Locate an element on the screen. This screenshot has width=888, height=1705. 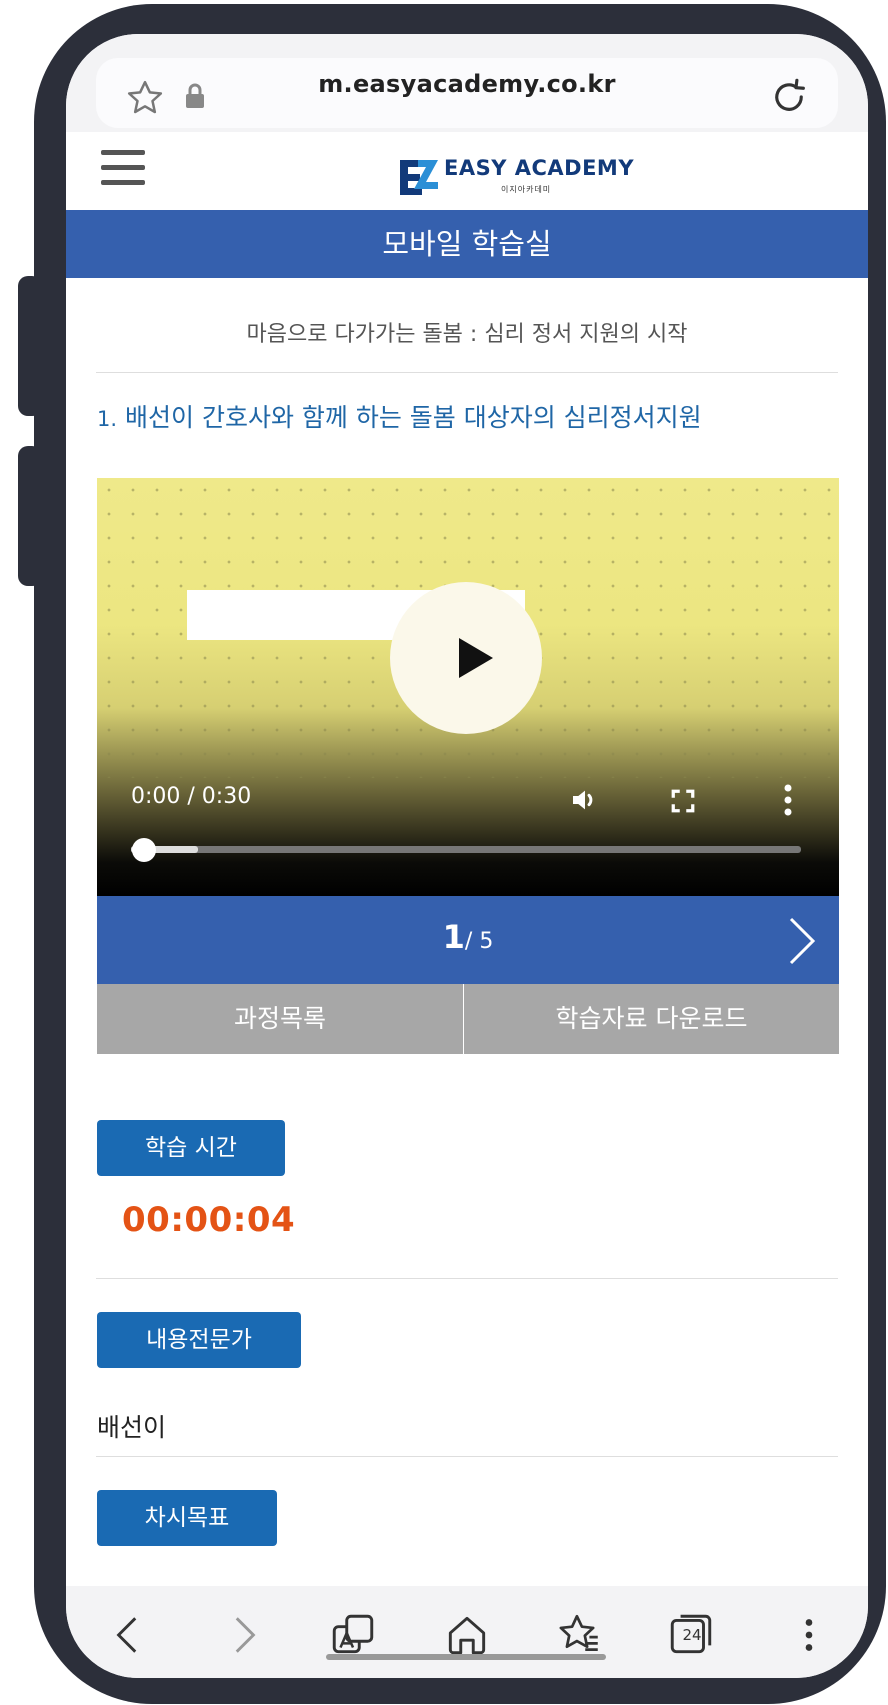
page-current: 1 is located at coordinates (453, 937).